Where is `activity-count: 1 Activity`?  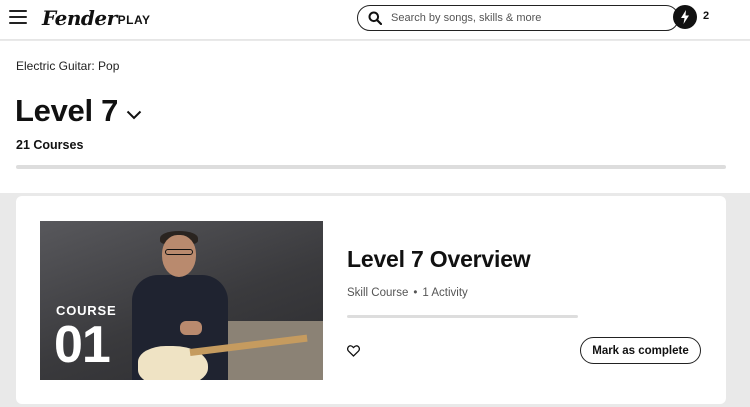
activity-count: 1 Activity is located at coordinates (445, 293).